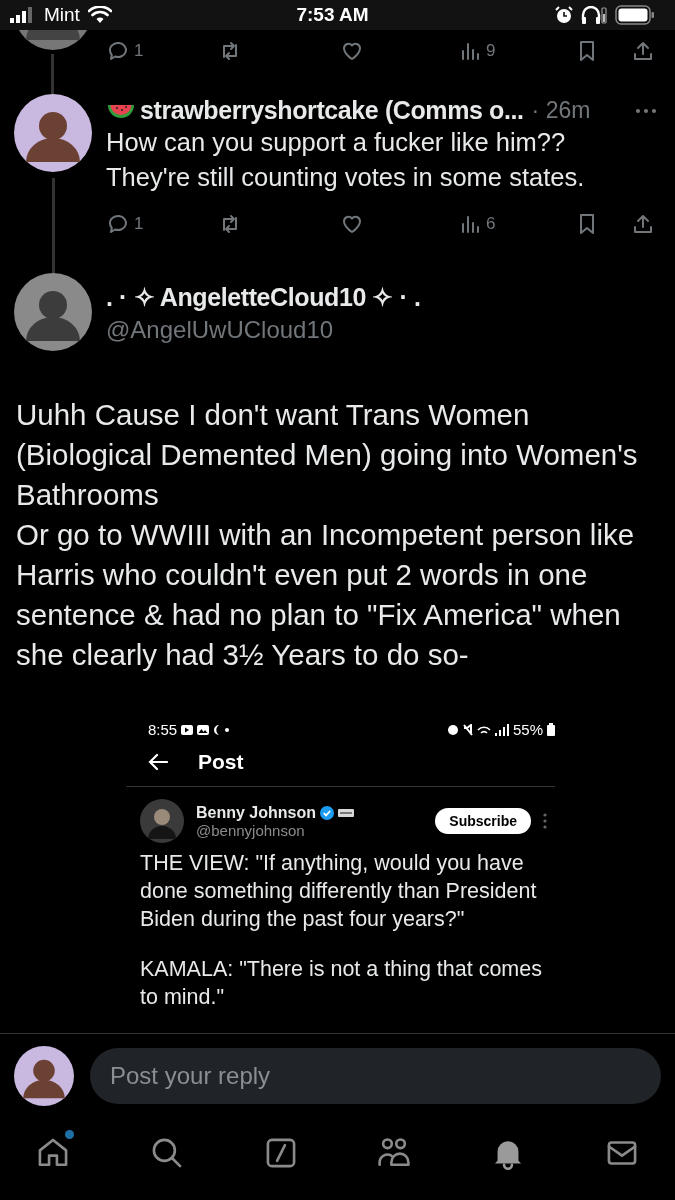 The width and height of the screenshot is (675, 1200). What do you see at coordinates (491, 50) in the screenshot?
I see `view-count: 9` at bounding box center [491, 50].